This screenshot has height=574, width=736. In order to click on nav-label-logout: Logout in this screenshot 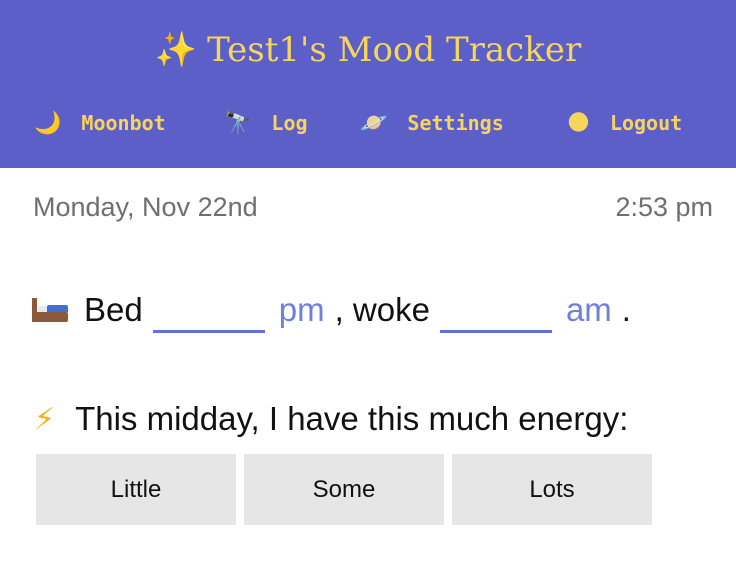, I will do `click(646, 123)`.